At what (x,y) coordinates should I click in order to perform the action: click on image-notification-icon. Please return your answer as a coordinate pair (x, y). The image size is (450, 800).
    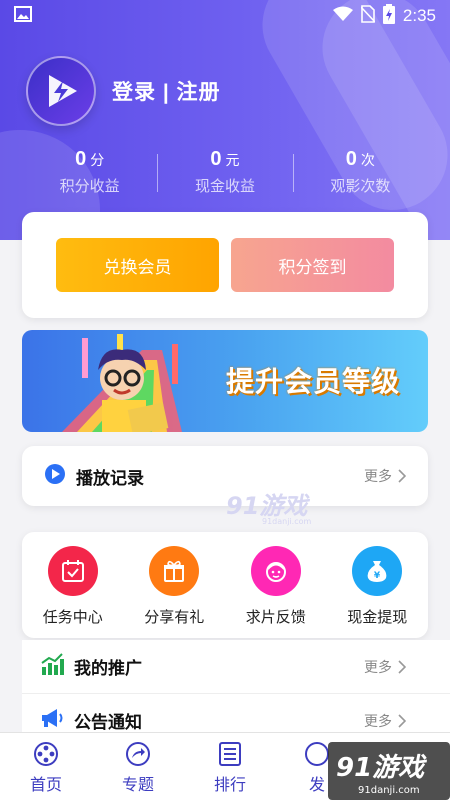
    Looking at the image, I should click on (23, 16).